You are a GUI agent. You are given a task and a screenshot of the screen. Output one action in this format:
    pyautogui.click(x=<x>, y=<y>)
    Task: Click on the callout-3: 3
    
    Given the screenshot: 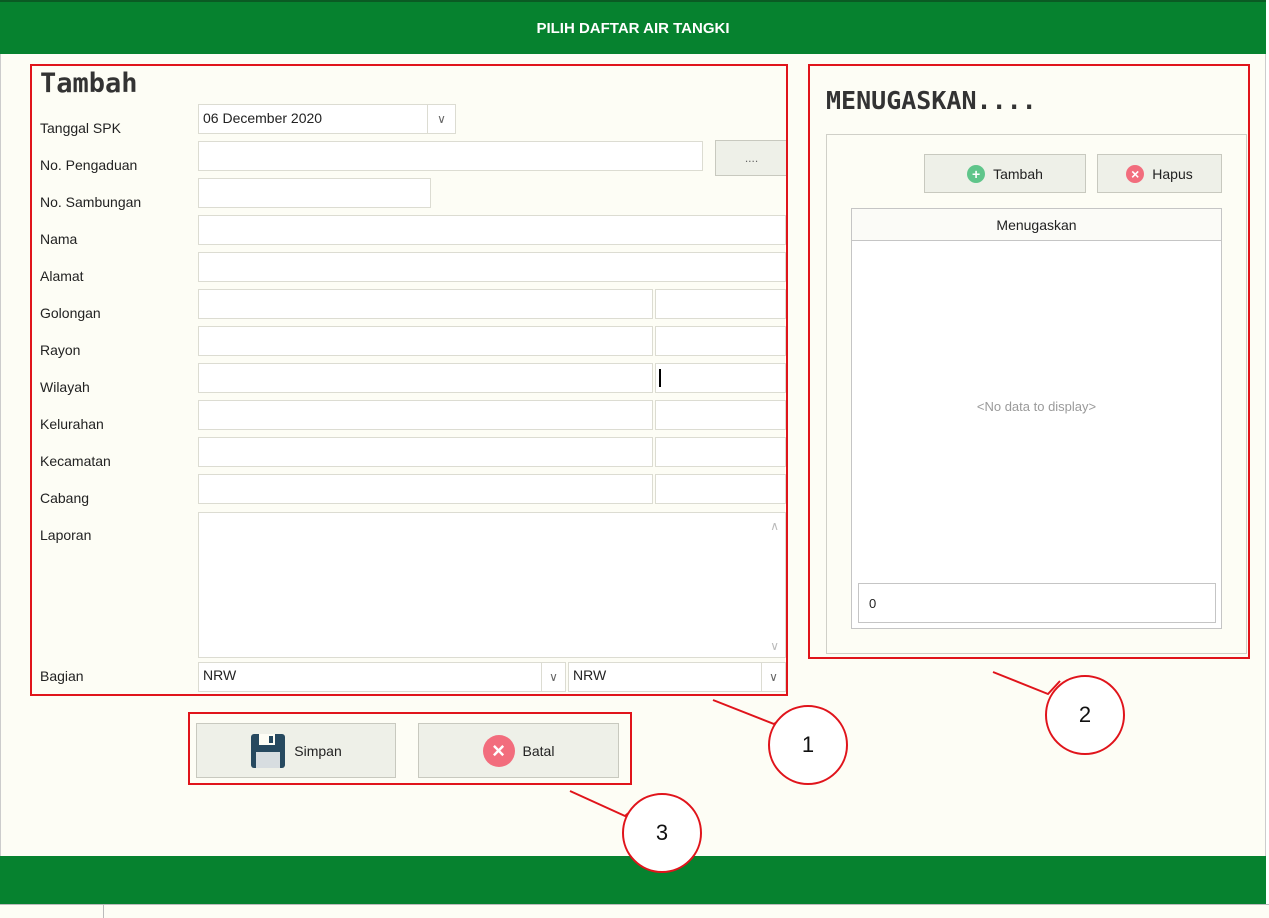 What is the action you would take?
    pyautogui.click(x=662, y=833)
    